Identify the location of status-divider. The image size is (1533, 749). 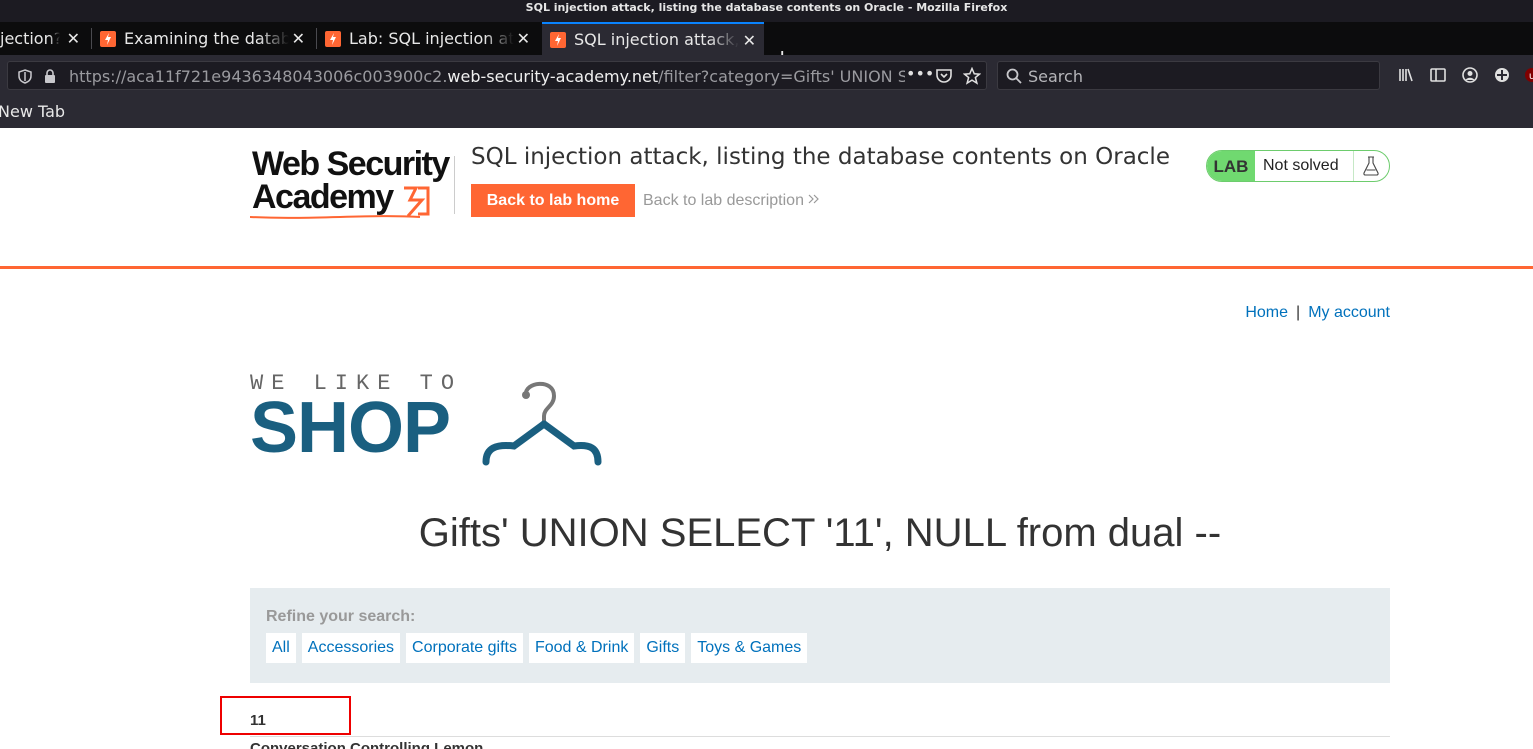
(1353, 166).